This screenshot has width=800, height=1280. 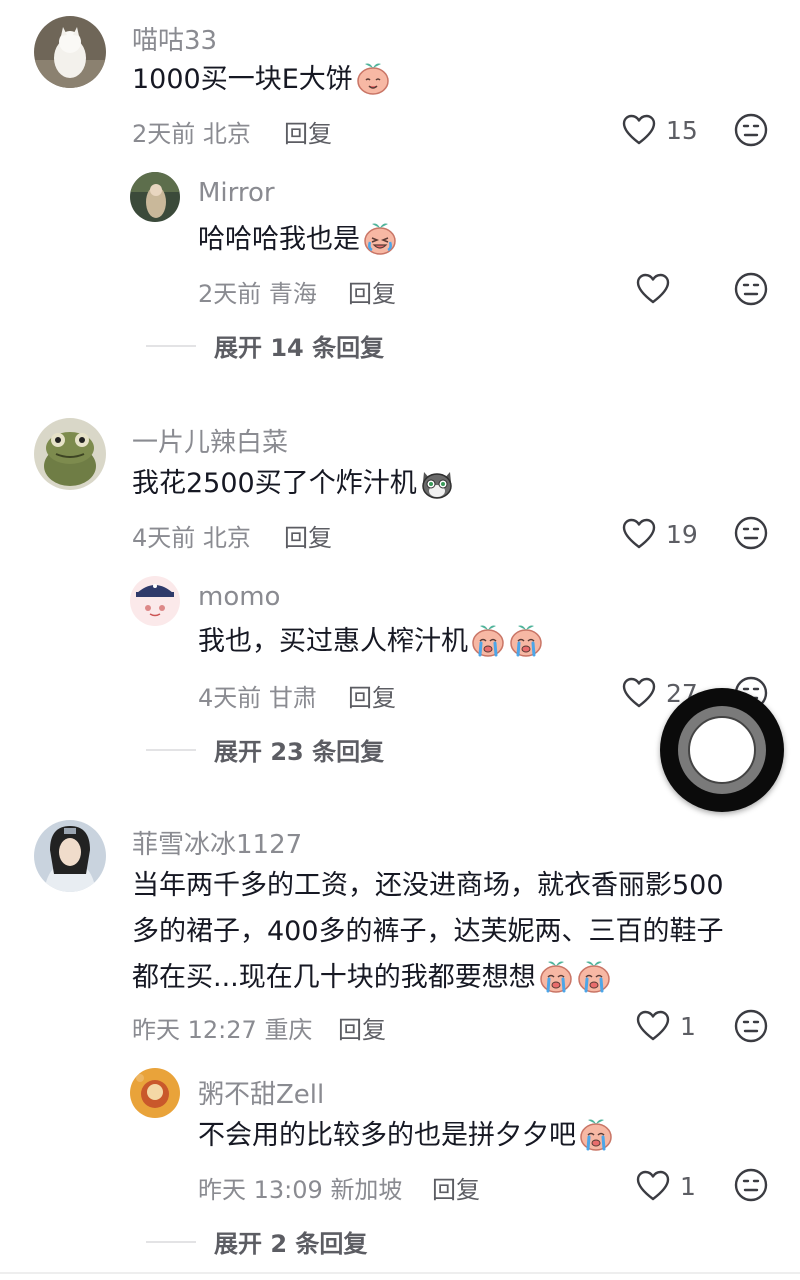 What do you see at coordinates (428, 885) in the screenshot?
I see `comment-text-line: 当年两千多的工资，还没进商场，就衣香丽影500` at bounding box center [428, 885].